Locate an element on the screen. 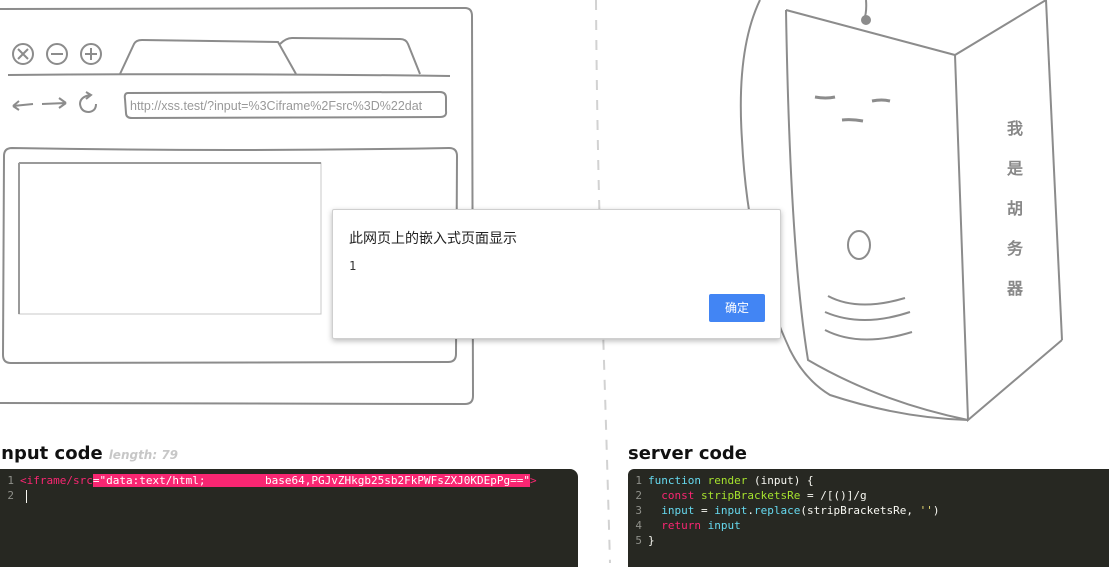 Image resolution: width=1109 pixels, height=567 pixels. code-token-text: . is located at coordinates (750, 510).